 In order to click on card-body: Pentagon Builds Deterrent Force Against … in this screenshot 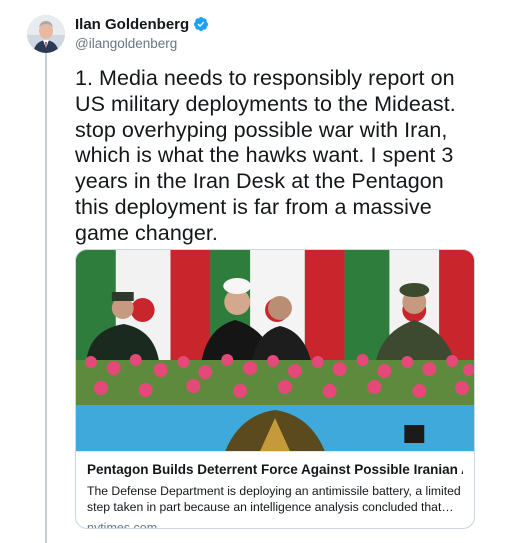, I will do `click(275, 490)`.